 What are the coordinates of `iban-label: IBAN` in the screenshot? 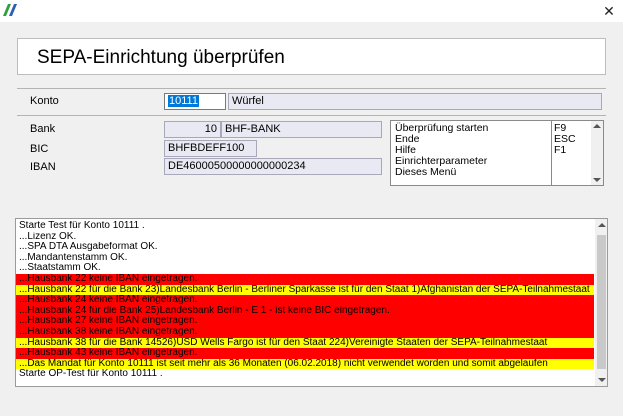 It's located at (43, 167).